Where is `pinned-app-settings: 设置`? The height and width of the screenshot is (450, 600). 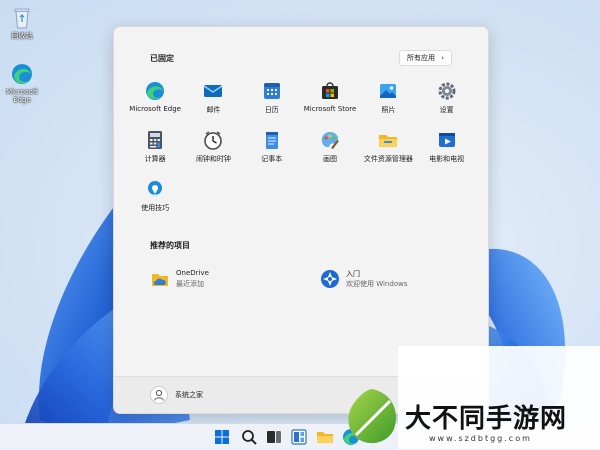
pinned-app-settings: 设置 is located at coordinates (446, 99).